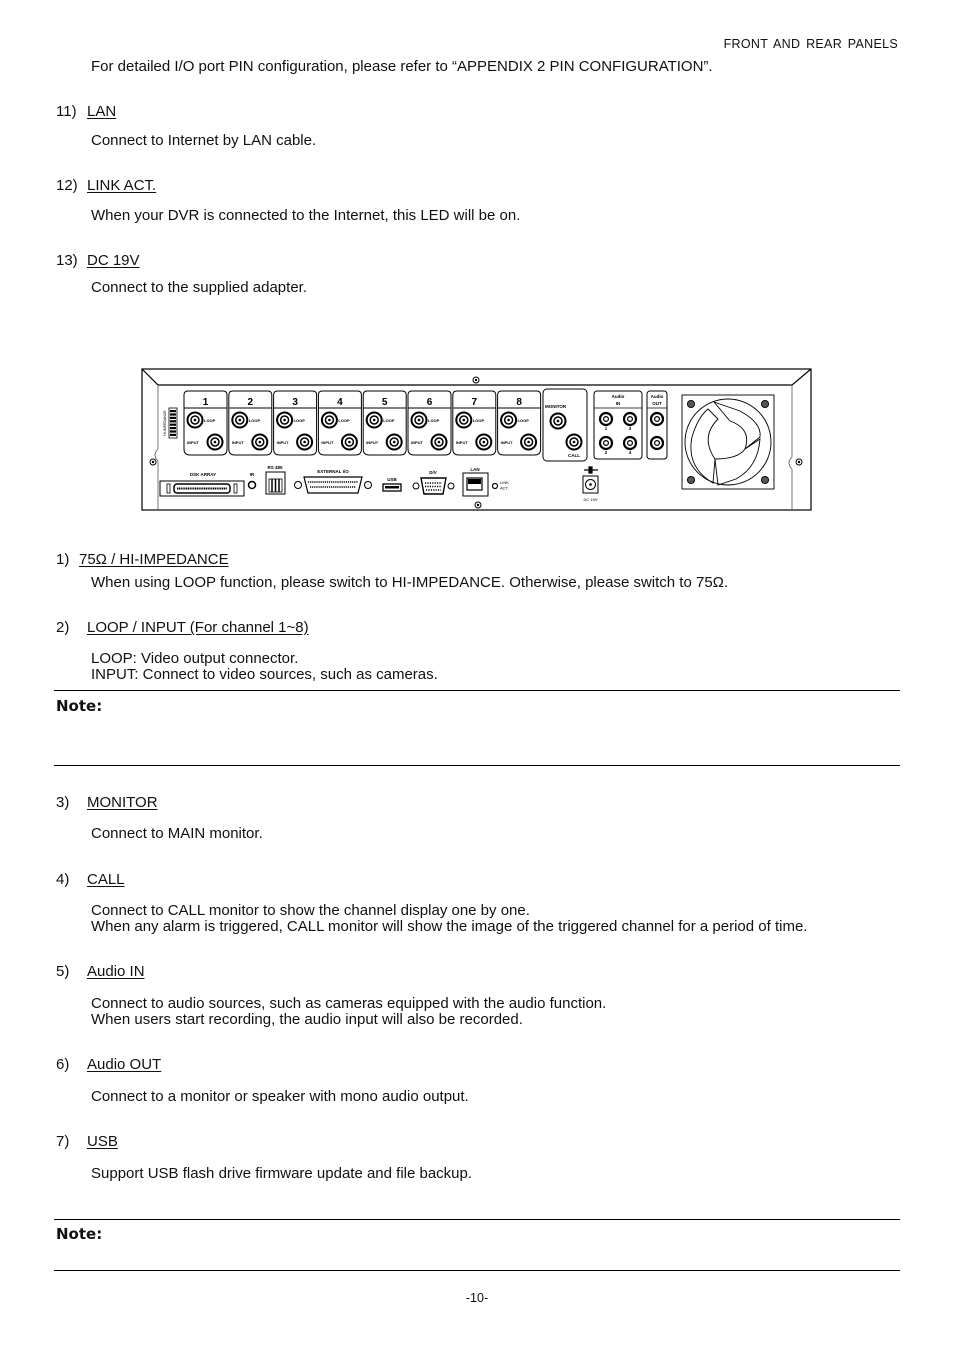  What do you see at coordinates (728, 442) in the screenshot?
I see `fan-icon` at bounding box center [728, 442].